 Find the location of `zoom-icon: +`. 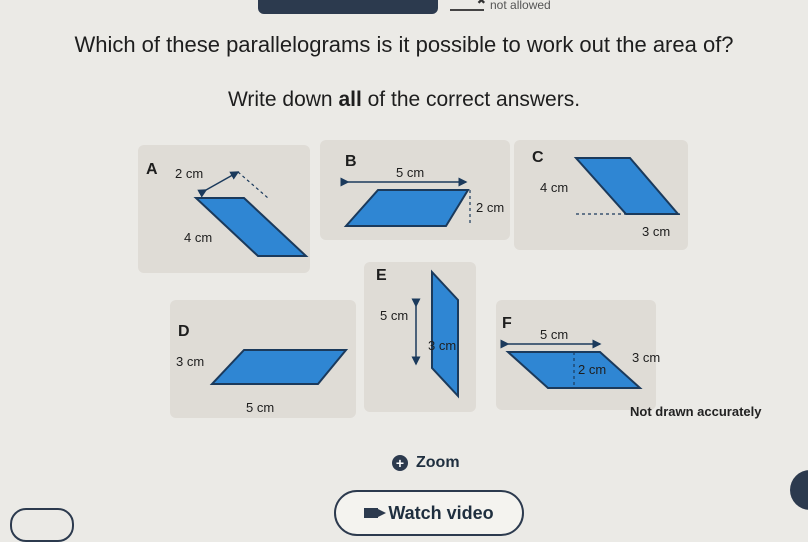

zoom-icon: + is located at coordinates (400, 463).